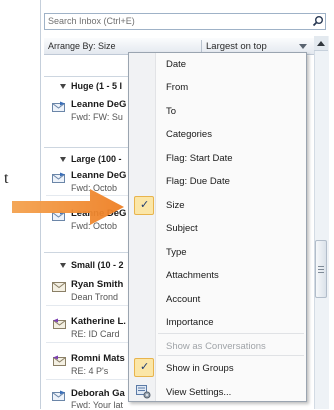 This screenshot has width=334, height=410. I want to click on menu-item-flag-start-date: Flag: Start Date, so click(199, 158).